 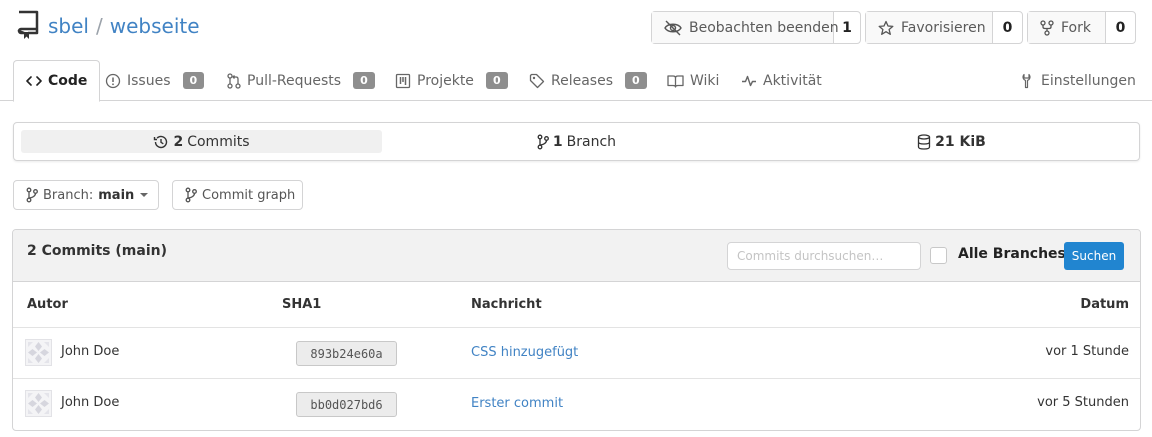 I want to click on commit-graph-label: Commit graph, so click(x=249, y=195).